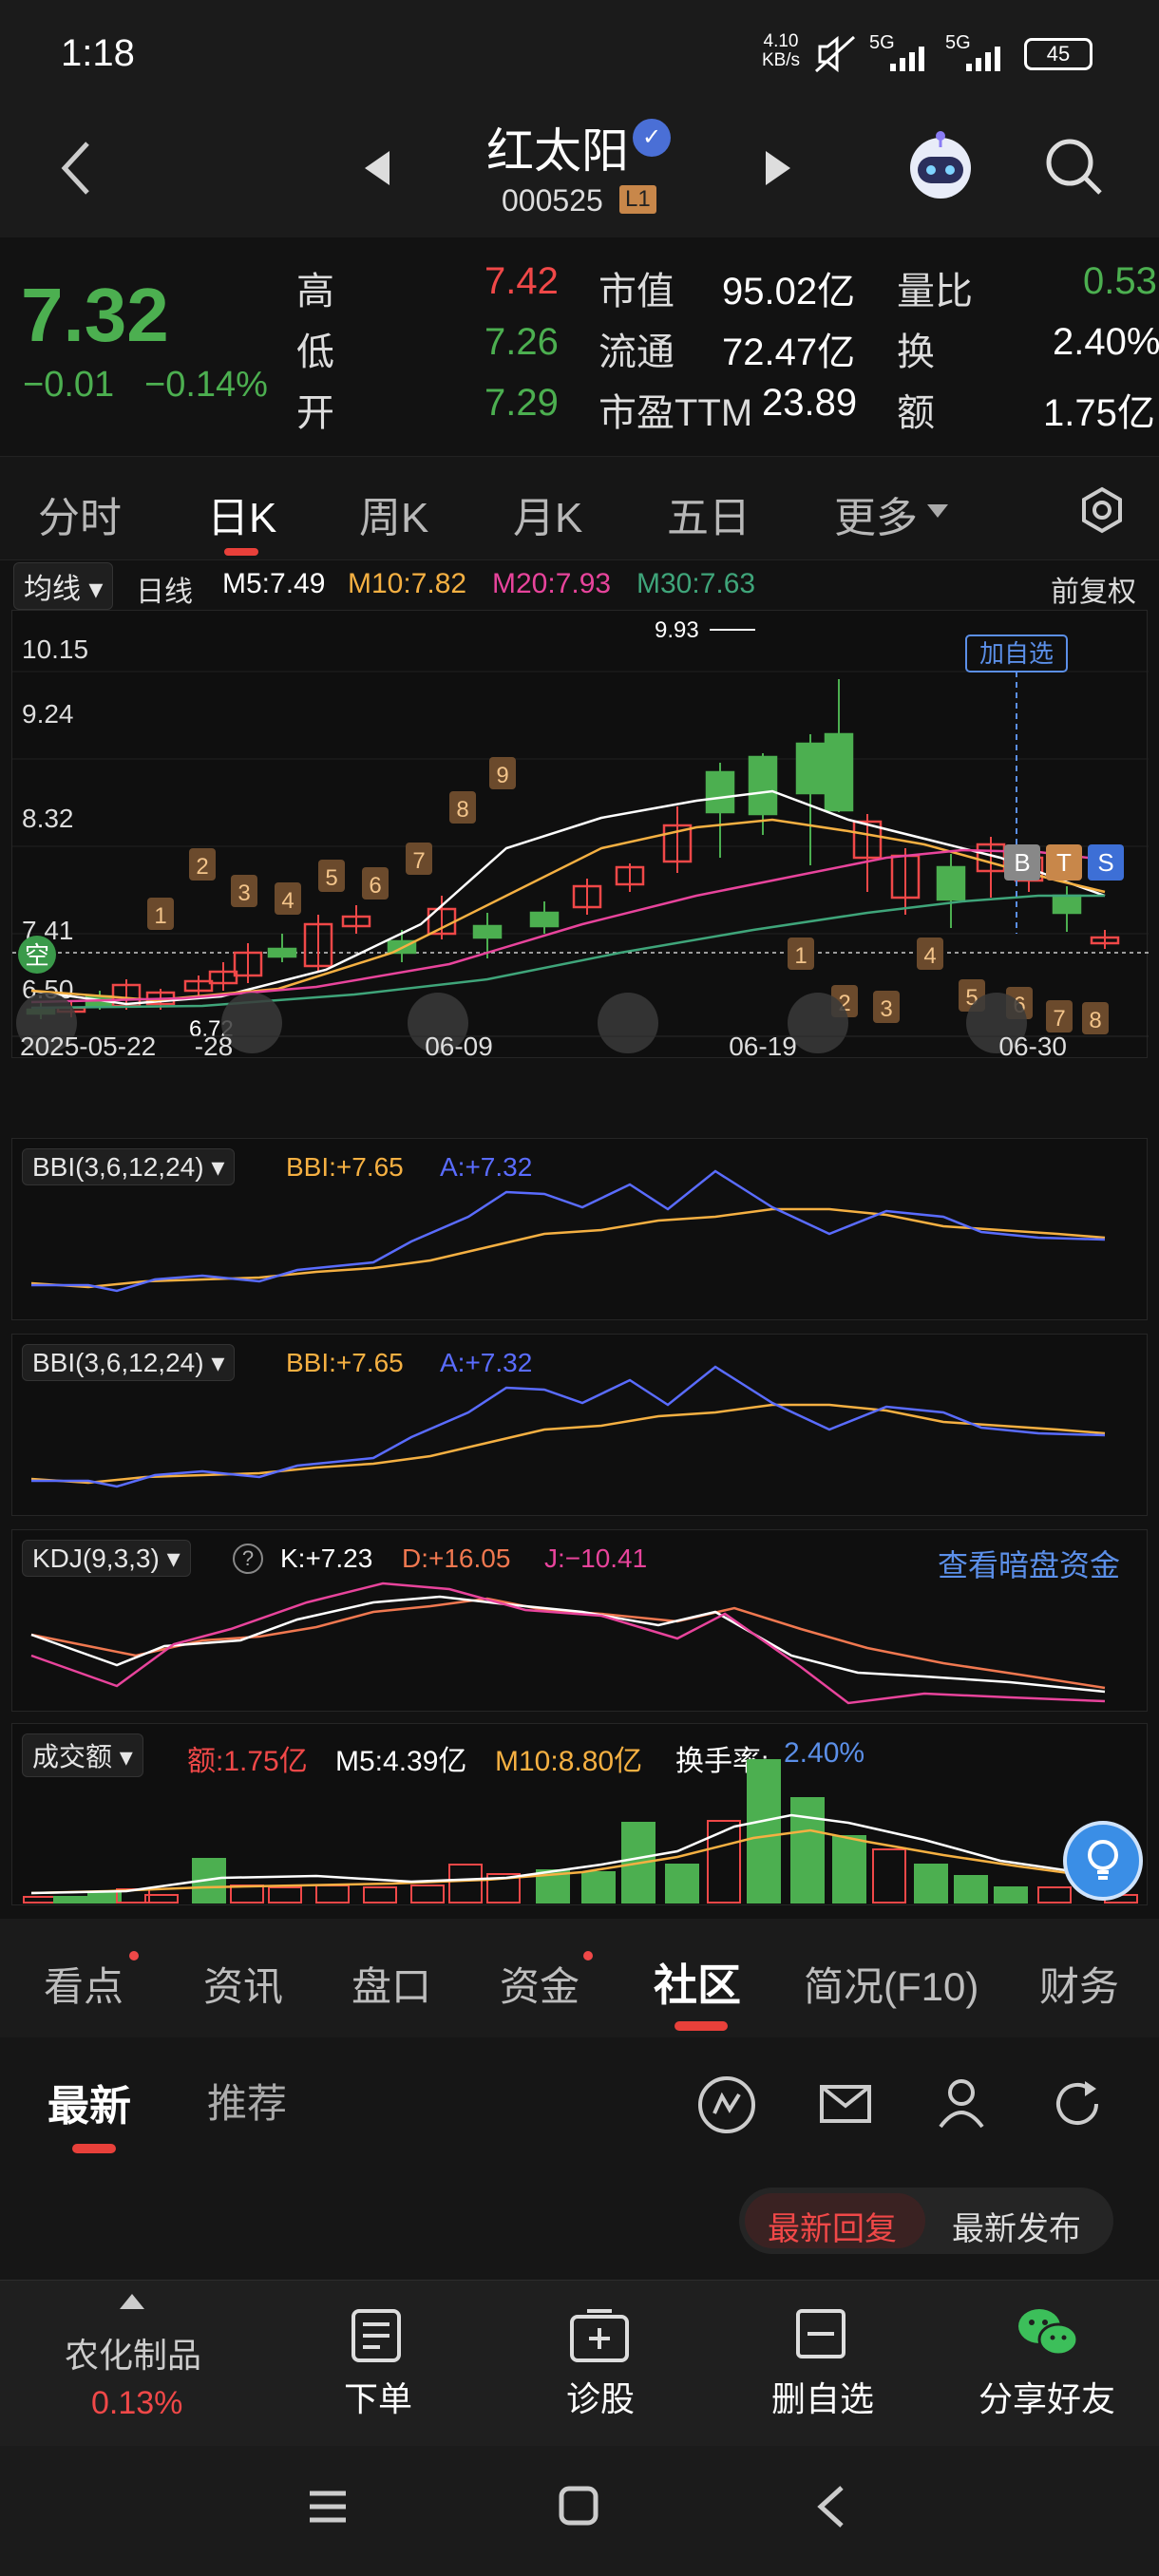  What do you see at coordinates (393, 513) in the screenshot?
I see `tab-weekly-k: 周K` at bounding box center [393, 513].